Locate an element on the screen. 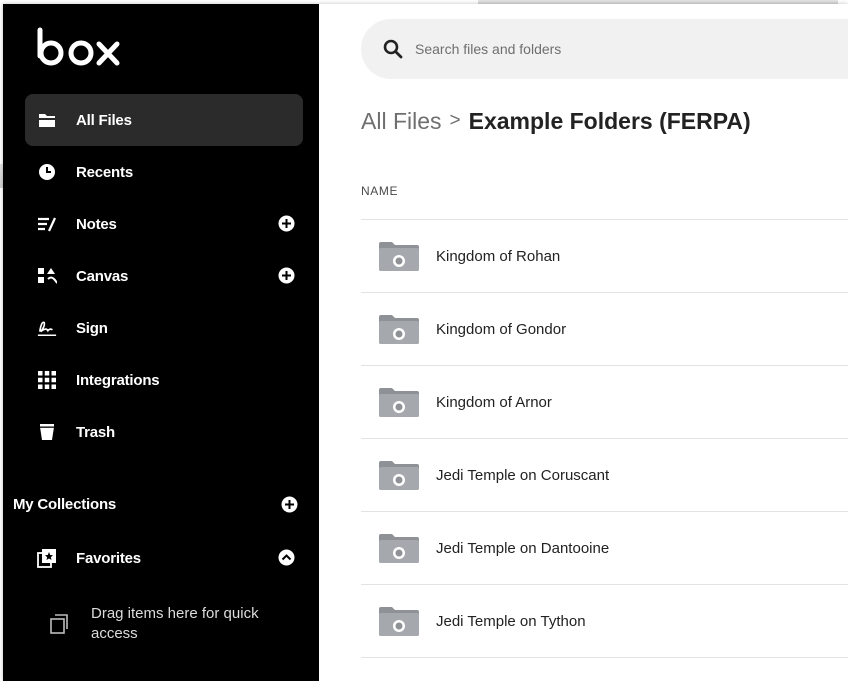 The height and width of the screenshot is (681, 848). page-title: Example Folders (FERPA) is located at coordinates (609, 120).